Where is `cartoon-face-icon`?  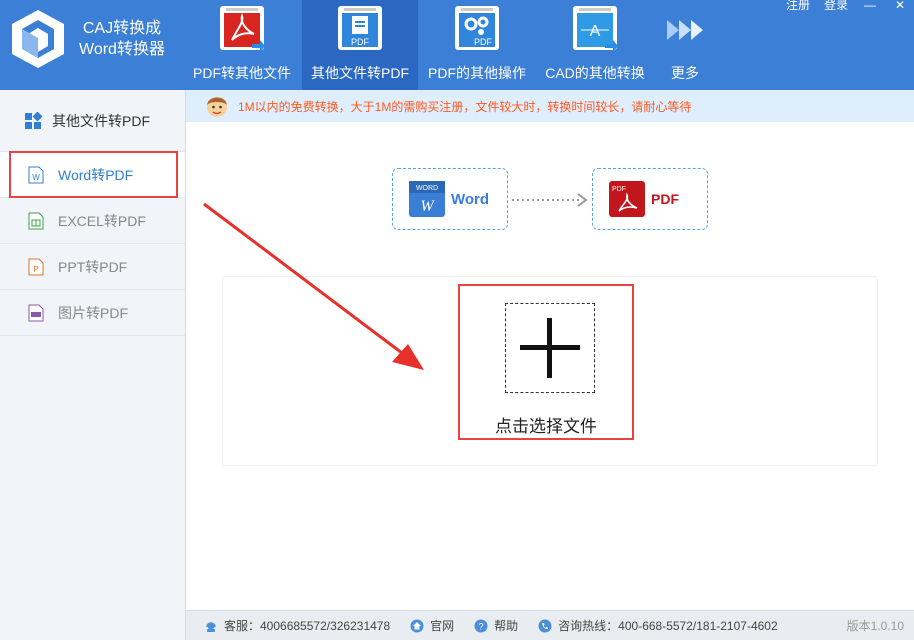 cartoon-face-icon is located at coordinates (217, 107).